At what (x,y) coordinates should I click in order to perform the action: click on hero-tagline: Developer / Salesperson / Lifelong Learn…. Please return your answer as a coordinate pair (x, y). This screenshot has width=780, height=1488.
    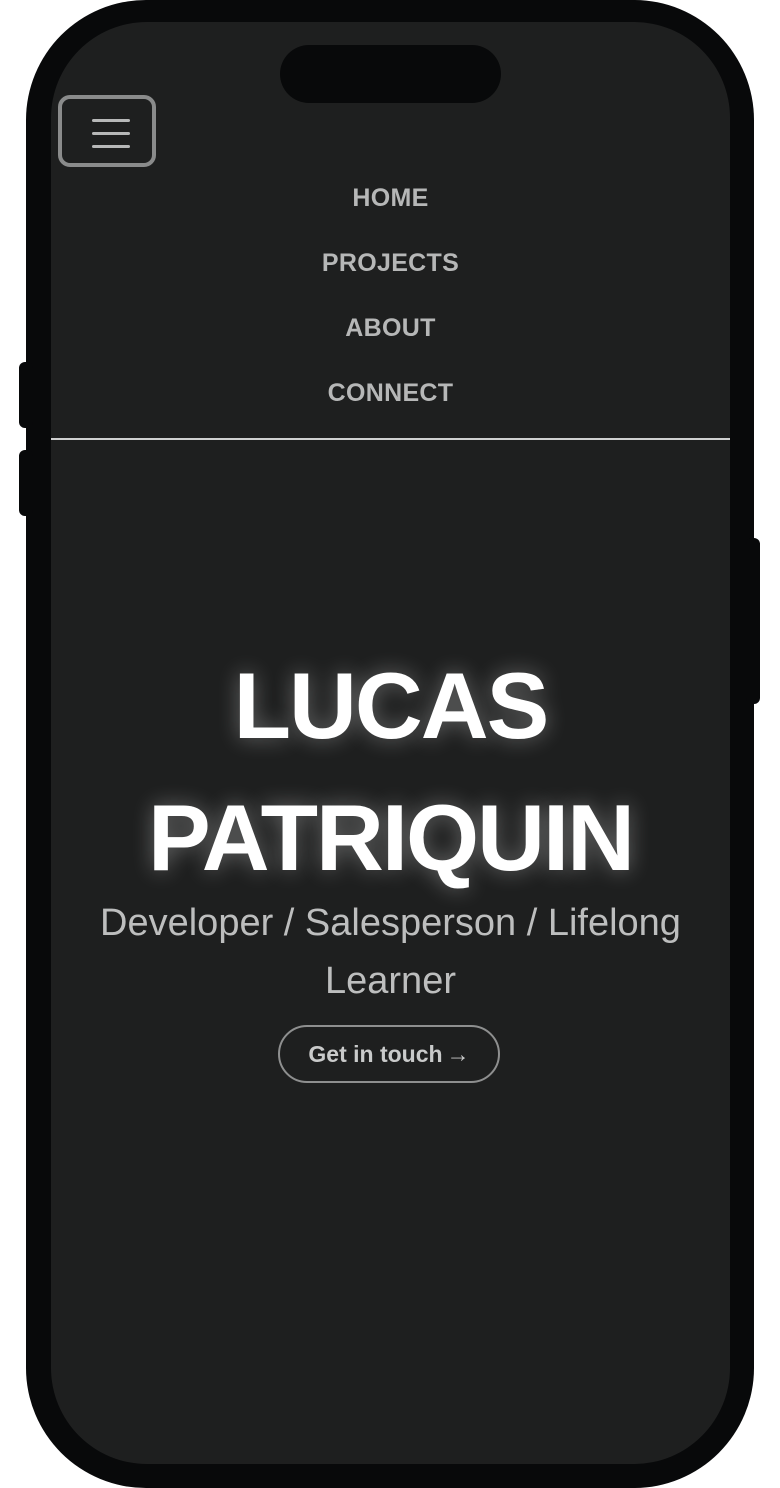
    Looking at the image, I should click on (390, 952).